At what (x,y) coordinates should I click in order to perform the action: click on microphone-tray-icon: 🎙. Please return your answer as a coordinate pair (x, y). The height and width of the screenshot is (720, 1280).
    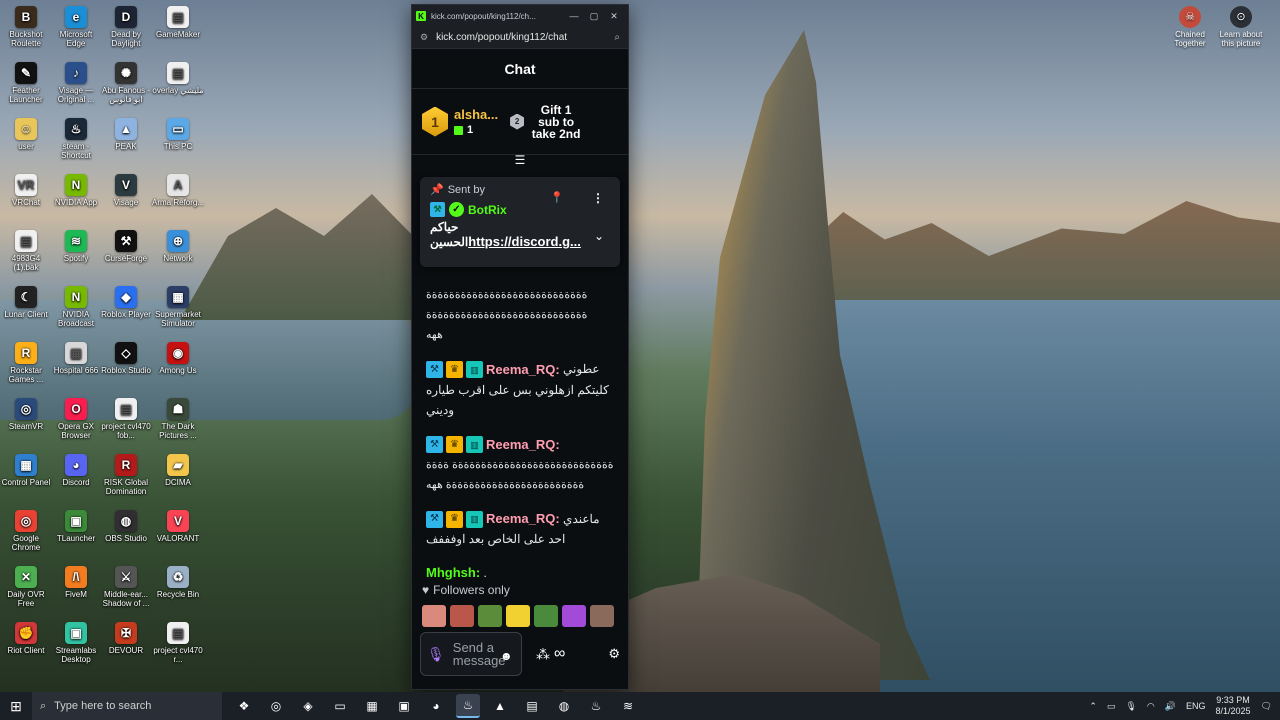
    Looking at the image, I should click on (1130, 706).